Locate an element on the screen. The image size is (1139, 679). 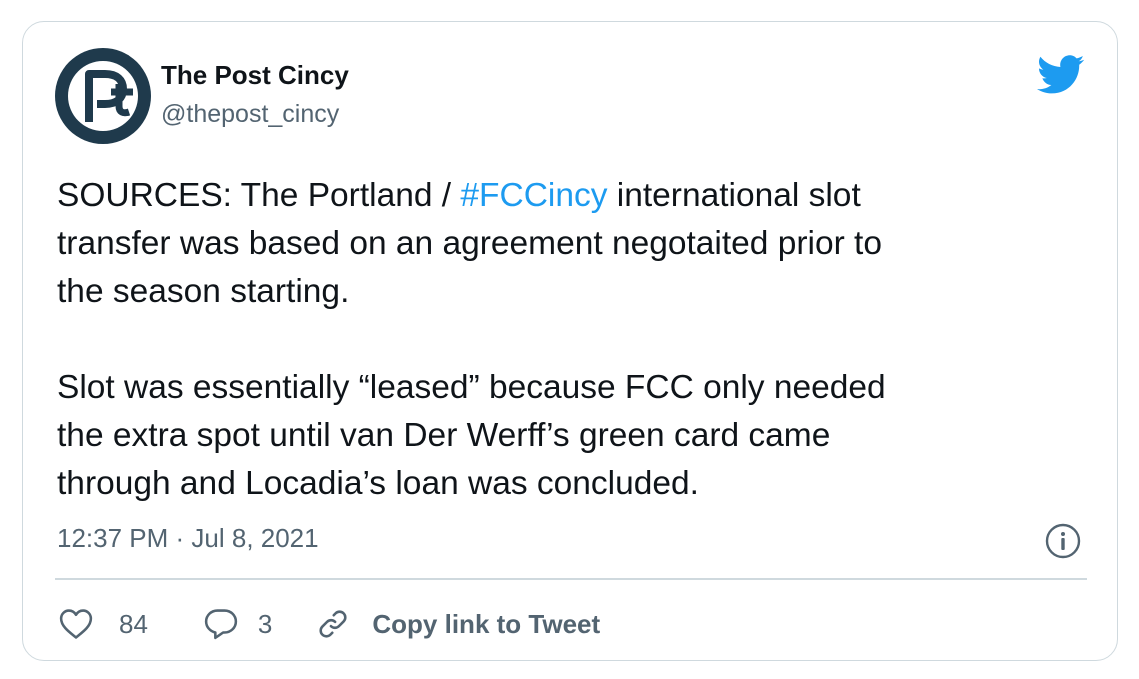
author-name: The Post Cincy is located at coordinates (255, 75).